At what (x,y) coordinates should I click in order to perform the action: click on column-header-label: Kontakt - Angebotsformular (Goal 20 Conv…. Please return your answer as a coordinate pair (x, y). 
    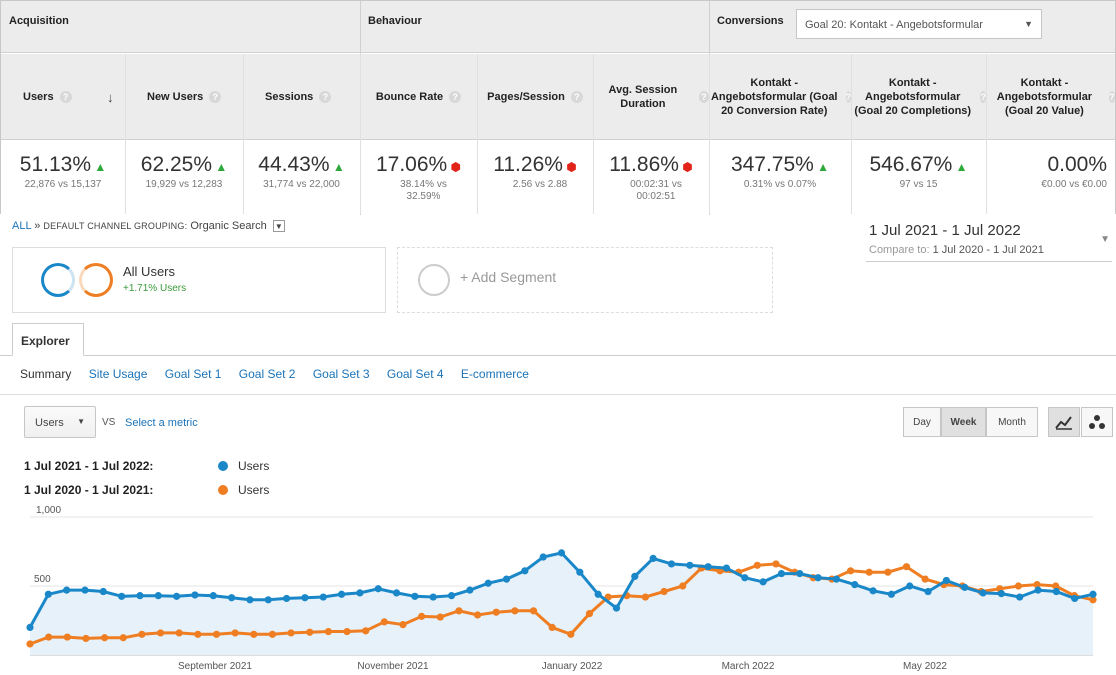
    Looking at the image, I should click on (774, 97).